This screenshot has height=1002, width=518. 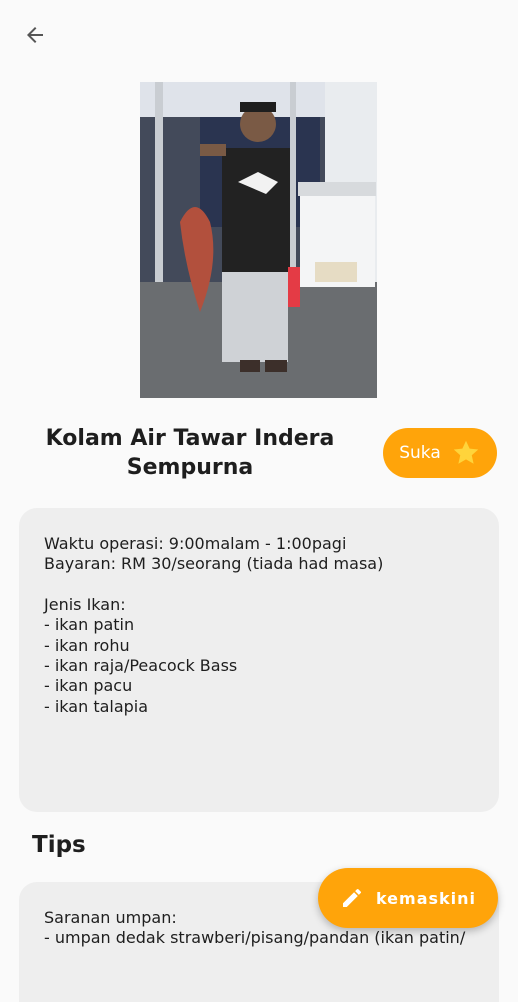 What do you see at coordinates (89, 625) in the screenshot?
I see `list-item: - ikan patin` at bounding box center [89, 625].